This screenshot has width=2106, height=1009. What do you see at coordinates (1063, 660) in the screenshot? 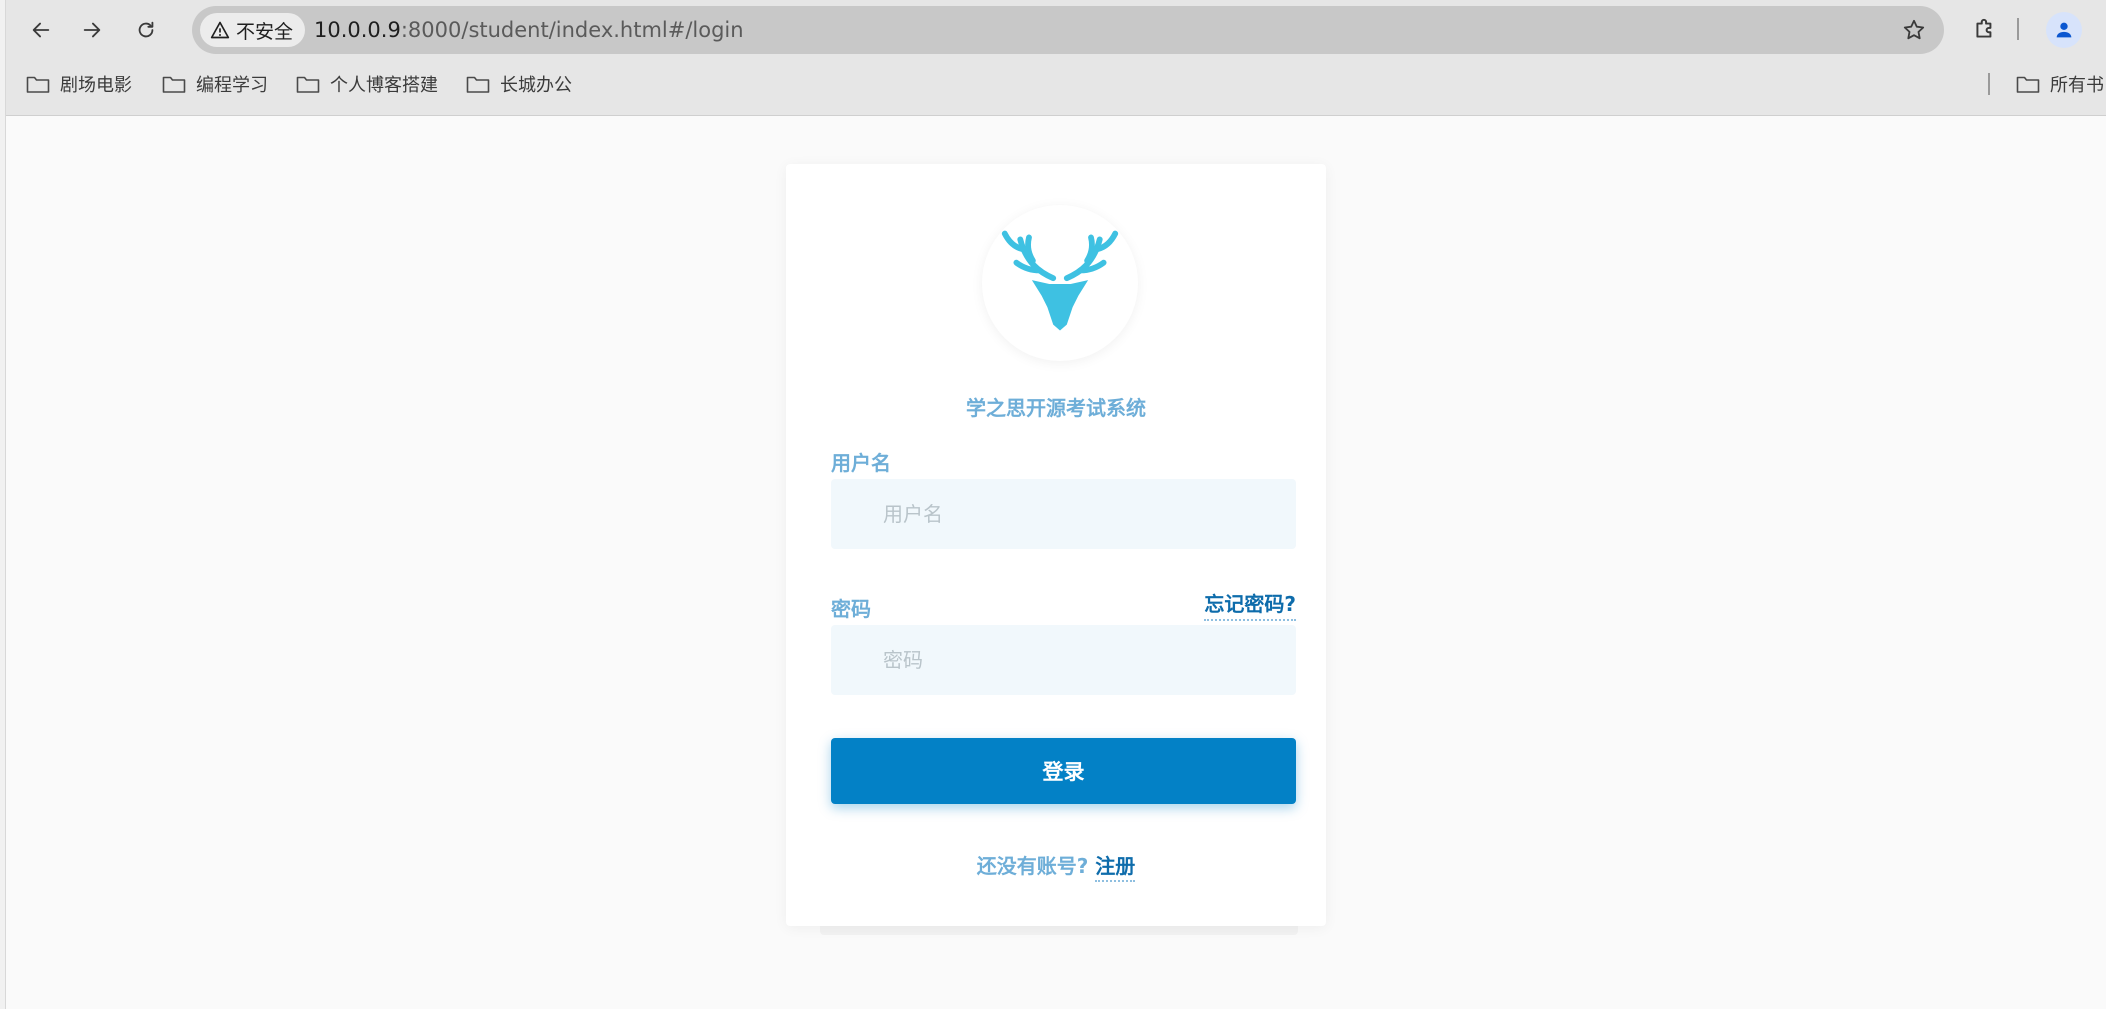
I see `password-input` at bounding box center [1063, 660].